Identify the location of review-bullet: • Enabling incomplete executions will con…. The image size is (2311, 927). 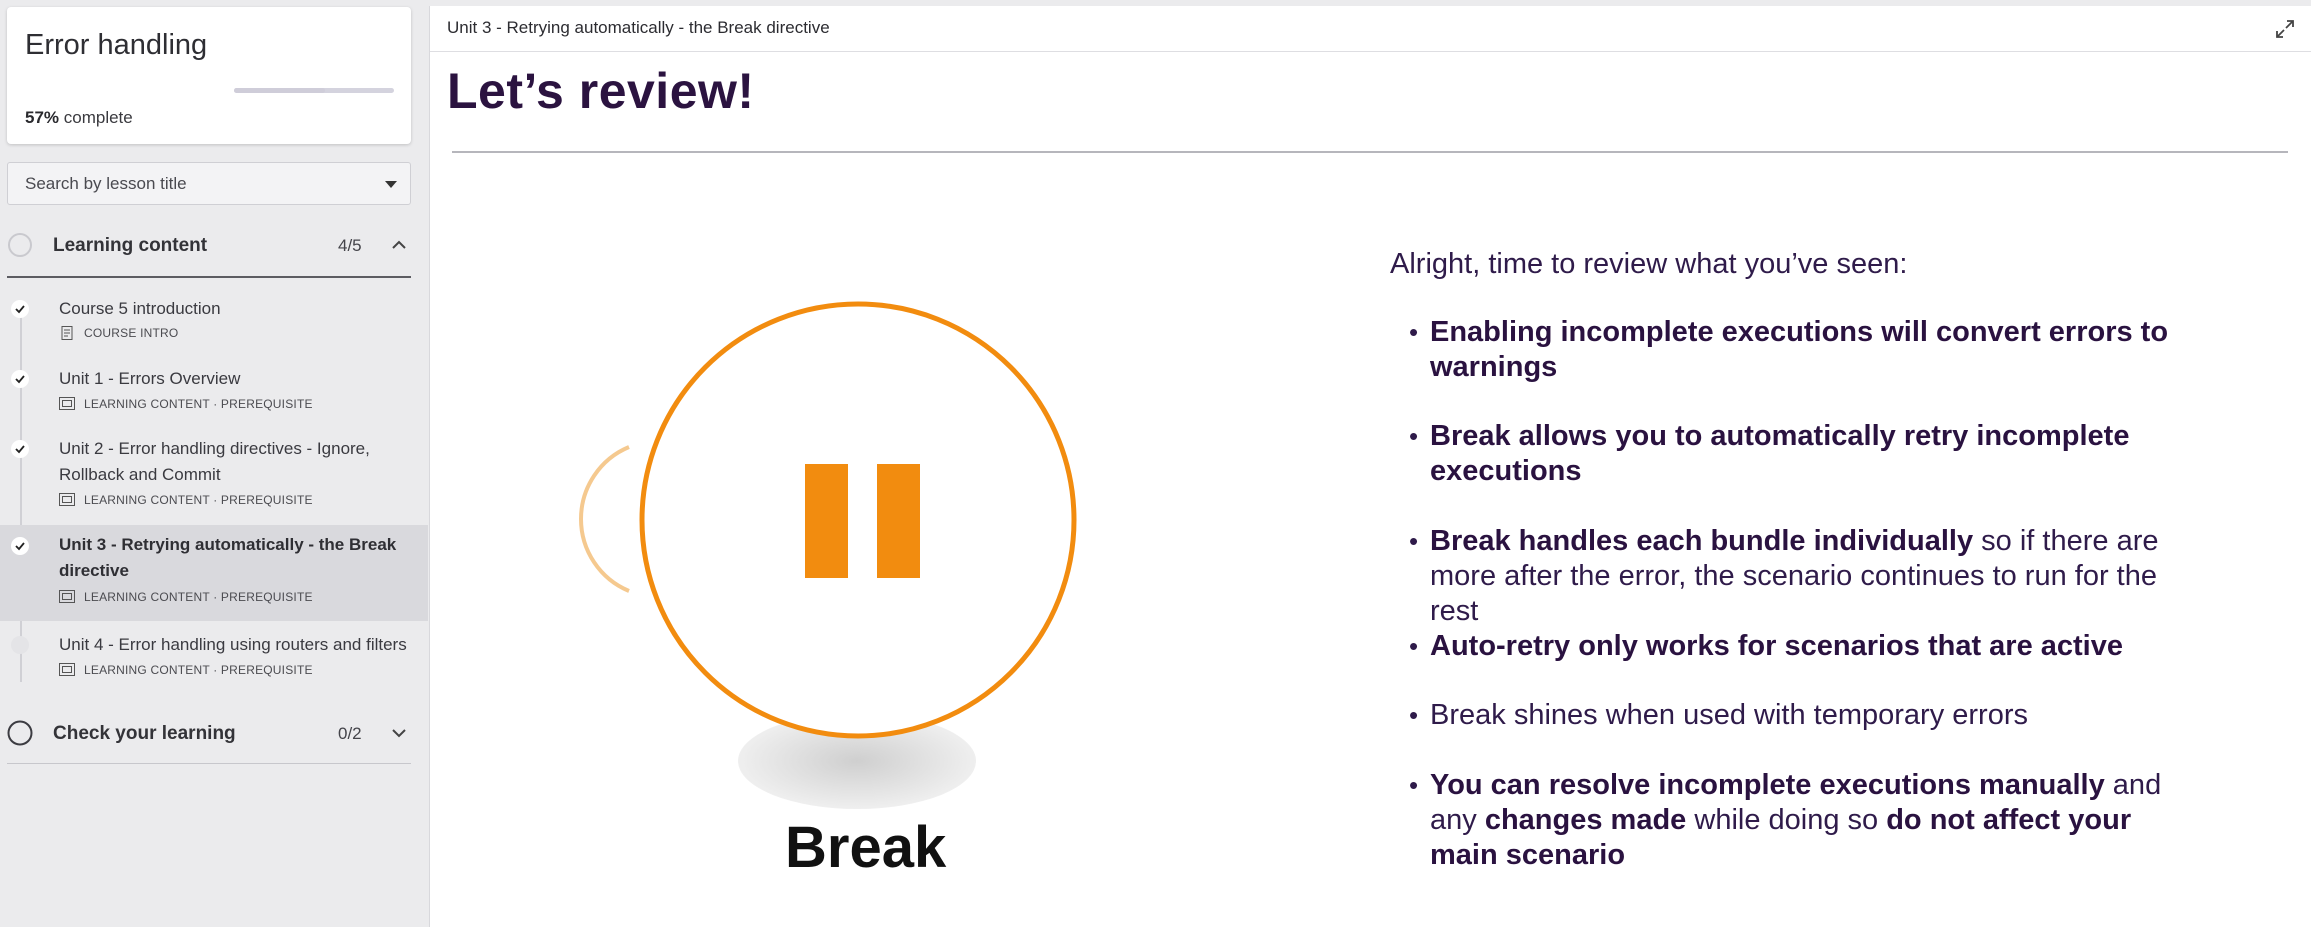
(1789, 349).